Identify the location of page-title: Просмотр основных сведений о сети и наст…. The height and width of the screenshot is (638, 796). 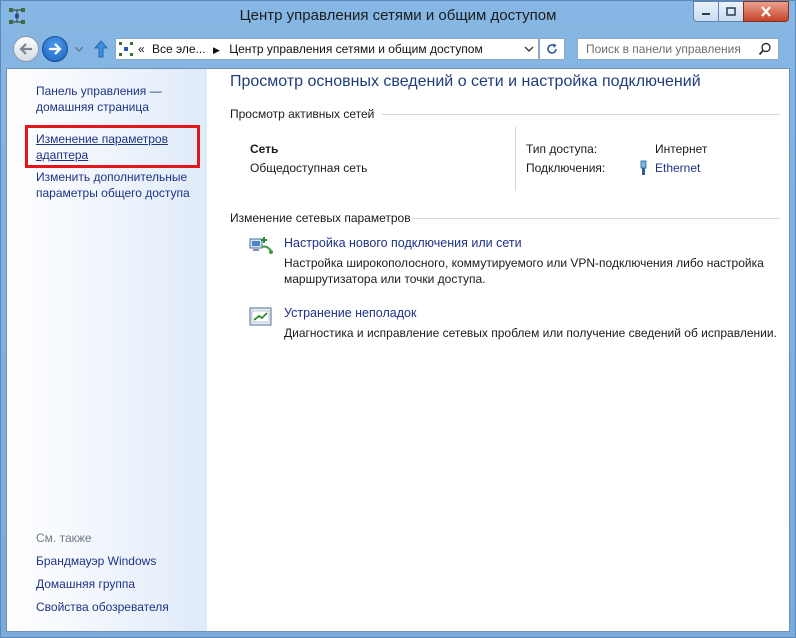
(465, 81).